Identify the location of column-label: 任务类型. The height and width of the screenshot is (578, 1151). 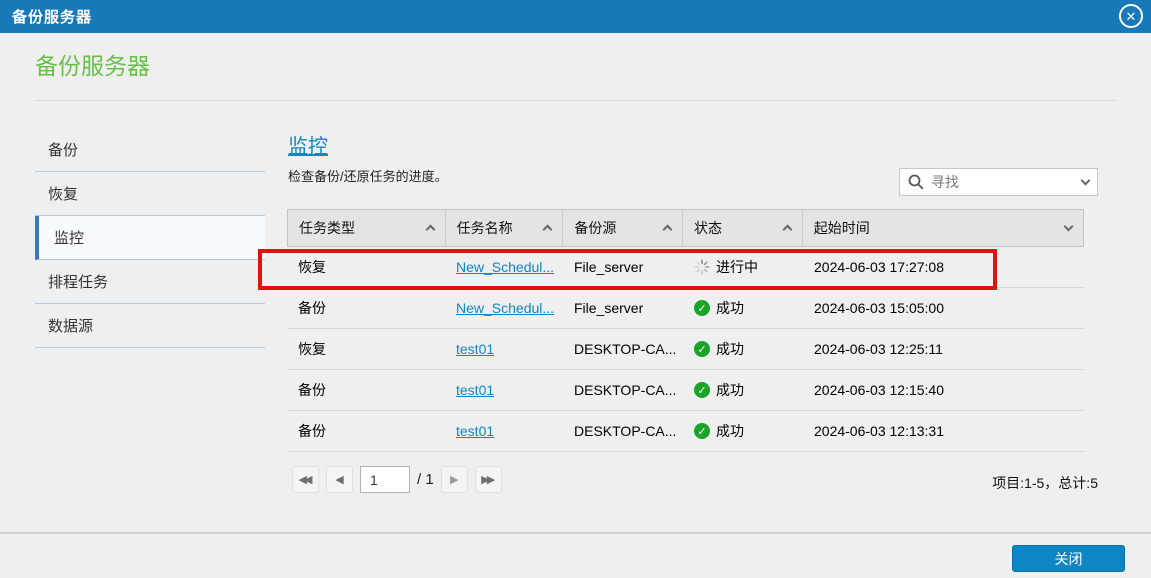
(327, 228).